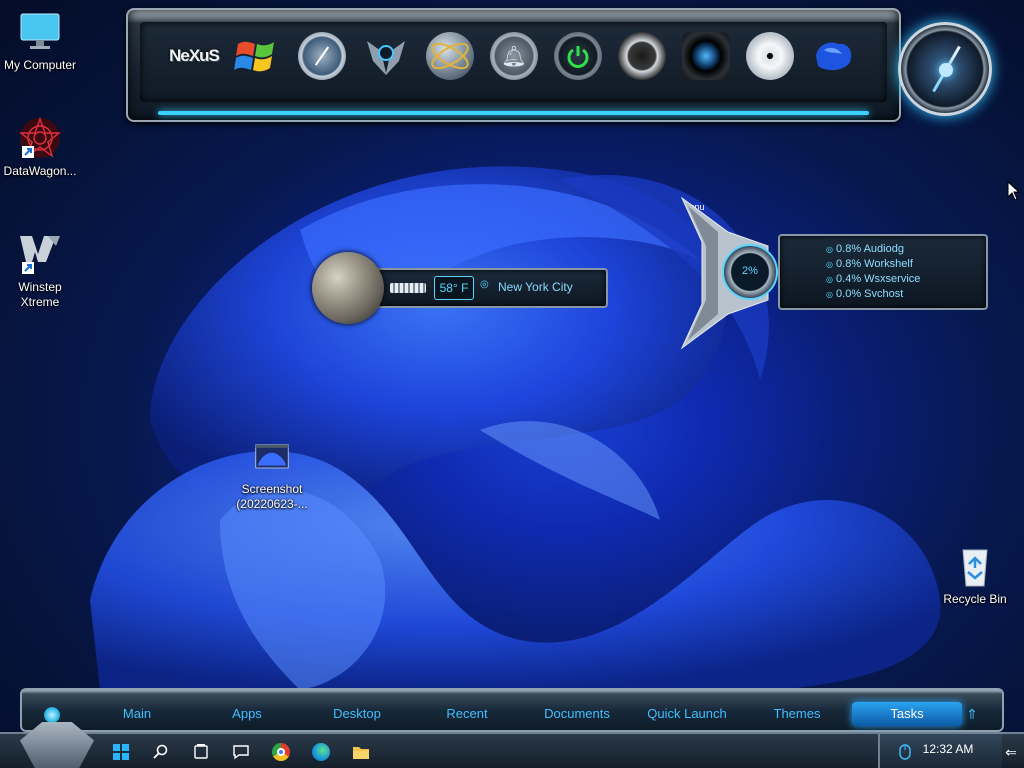  I want to click on winstep-xtreme-shortcut: Winstep Xtreme, so click(40, 271).